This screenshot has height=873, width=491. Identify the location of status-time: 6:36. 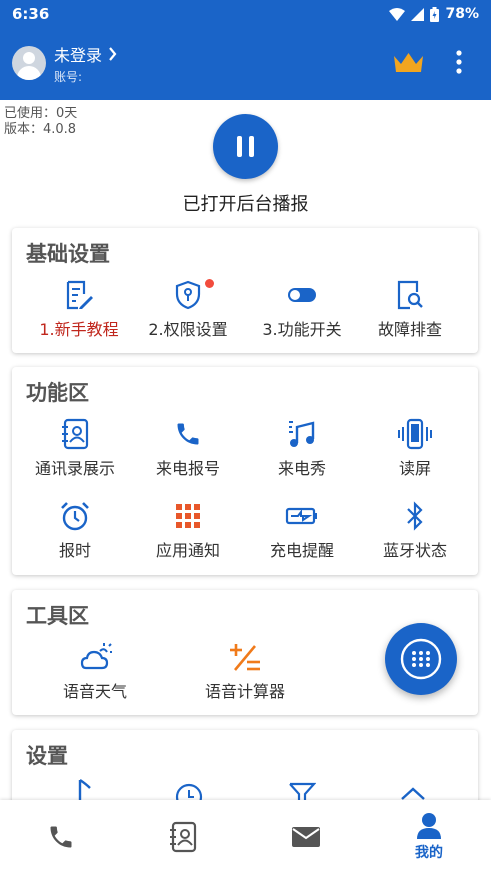
(31, 14).